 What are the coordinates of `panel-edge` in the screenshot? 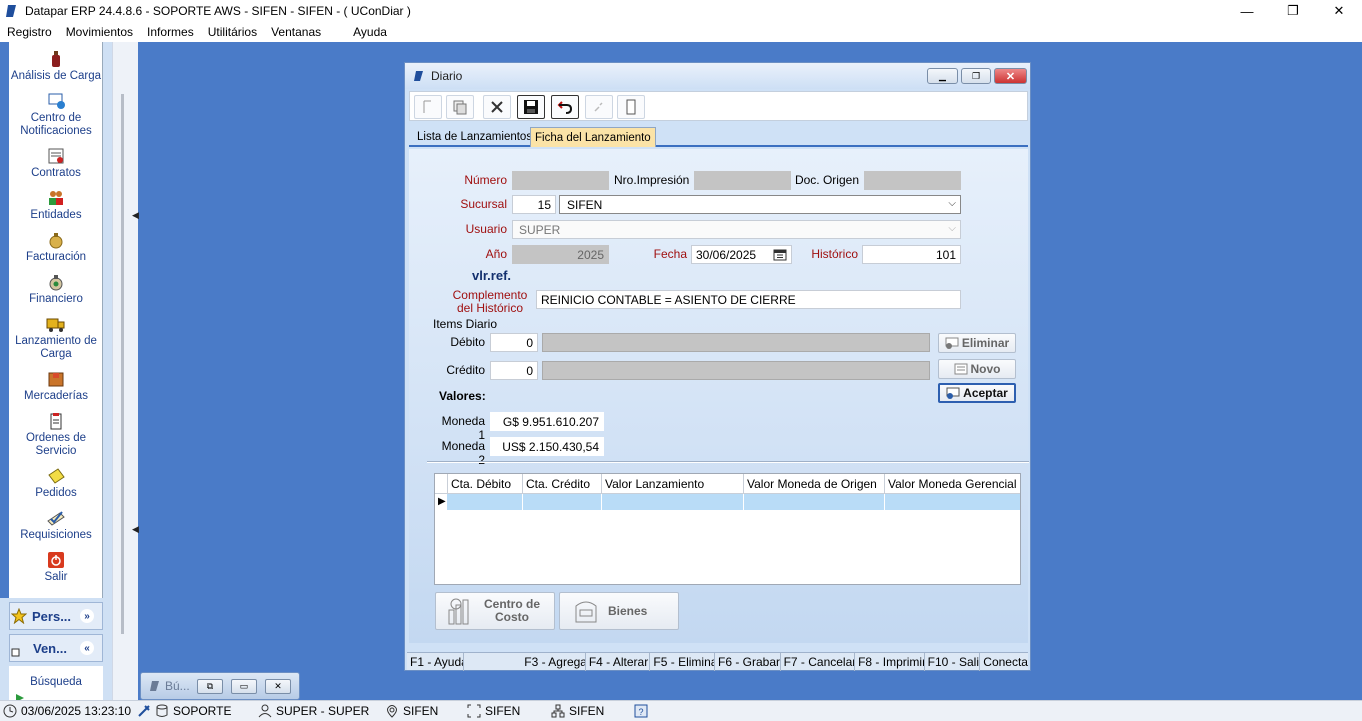 It's located at (4, 320).